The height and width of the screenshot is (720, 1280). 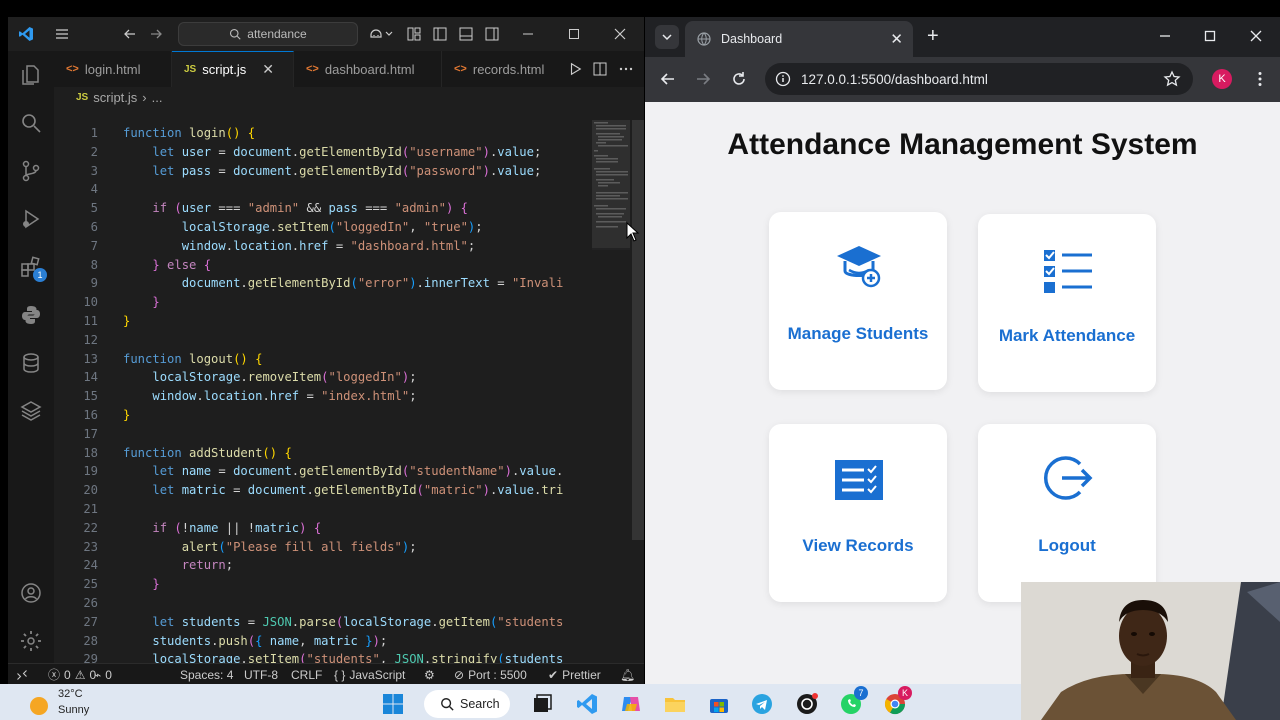 I want to click on problems-indicator: ⓧ 0 ⚠ 0, so click(x=72, y=674).